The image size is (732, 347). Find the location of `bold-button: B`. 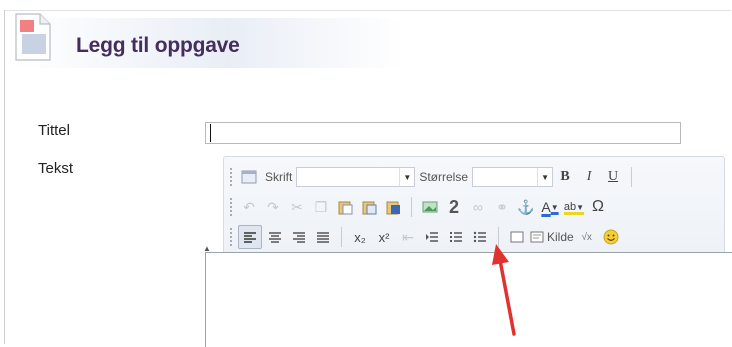

bold-button: B is located at coordinates (565, 177).